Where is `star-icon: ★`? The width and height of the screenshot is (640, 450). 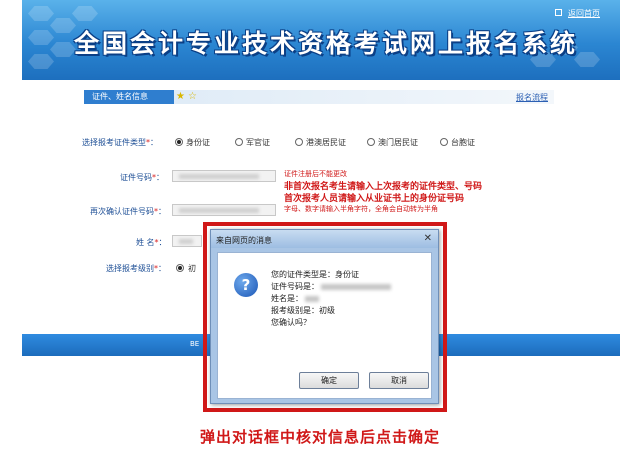
star-icon: ★ is located at coordinates (180, 96).